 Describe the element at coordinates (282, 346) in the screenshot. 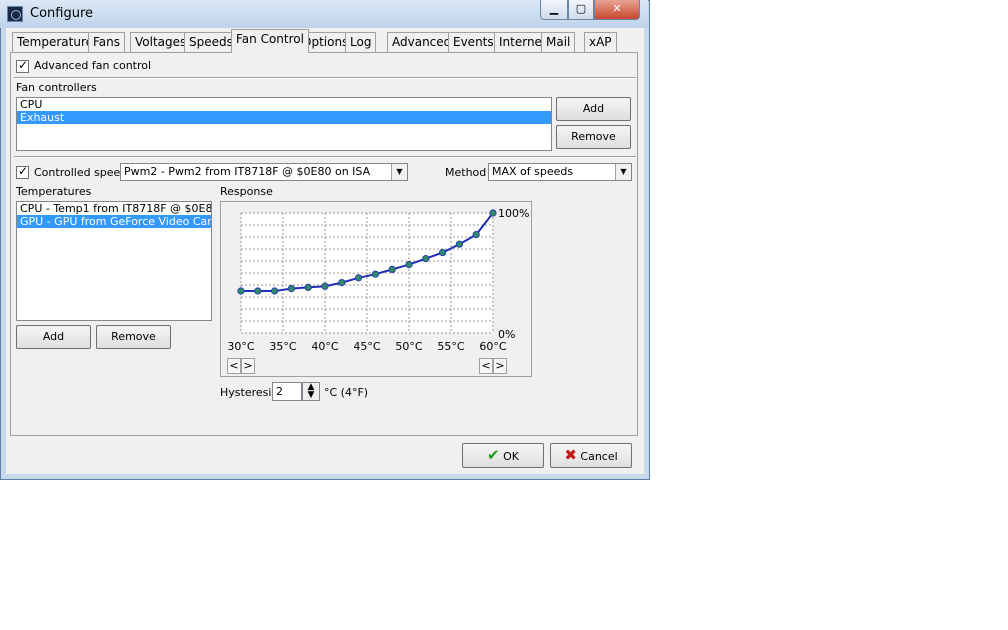

I see `x-tick-label: 35°C` at that location.